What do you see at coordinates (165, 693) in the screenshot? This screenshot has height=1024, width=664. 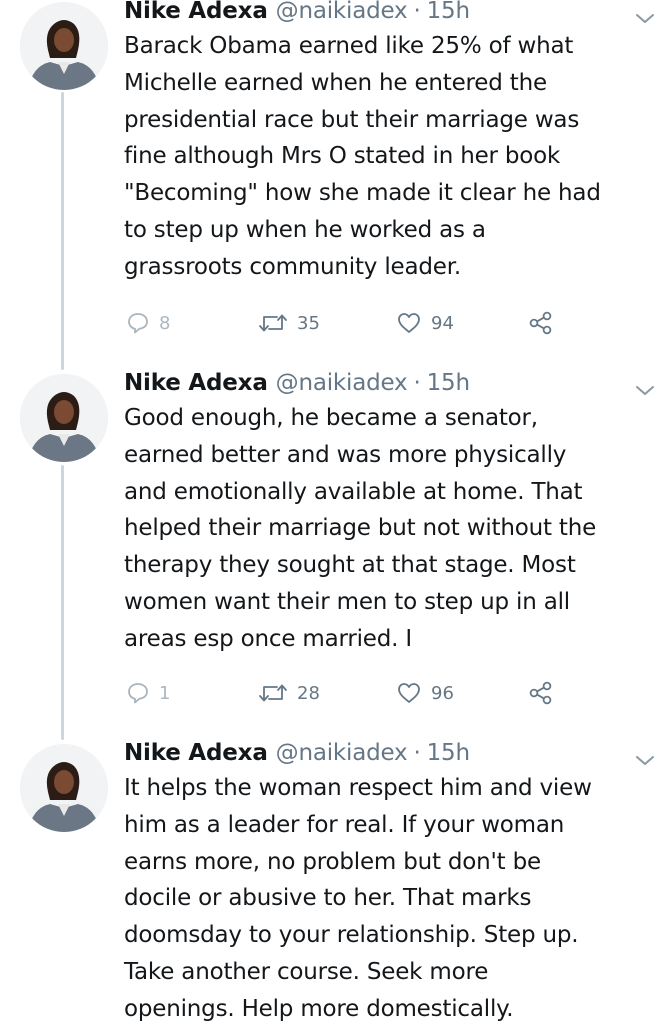 I see `reply-count: 1` at bounding box center [165, 693].